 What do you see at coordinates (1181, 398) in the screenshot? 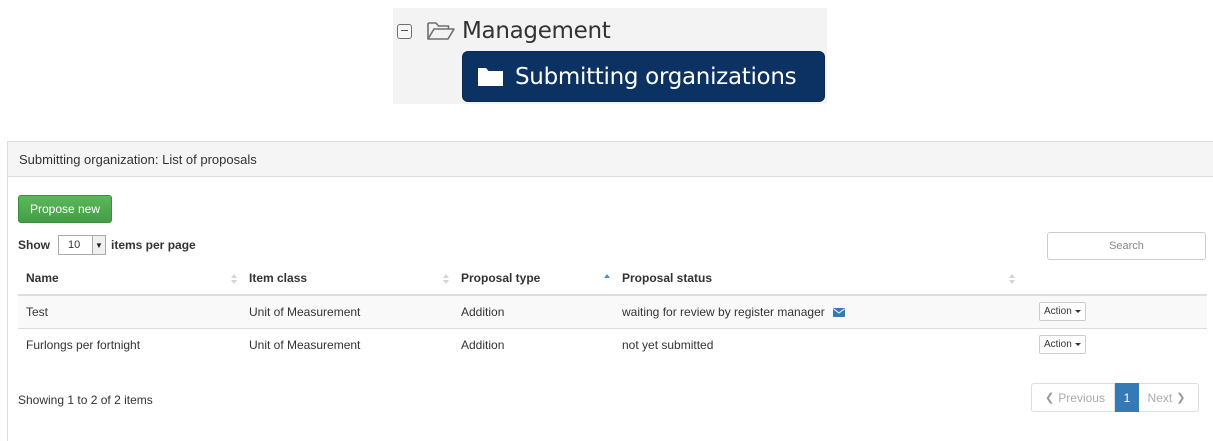
I see `chevron-right-icon: ❯` at bounding box center [1181, 398].